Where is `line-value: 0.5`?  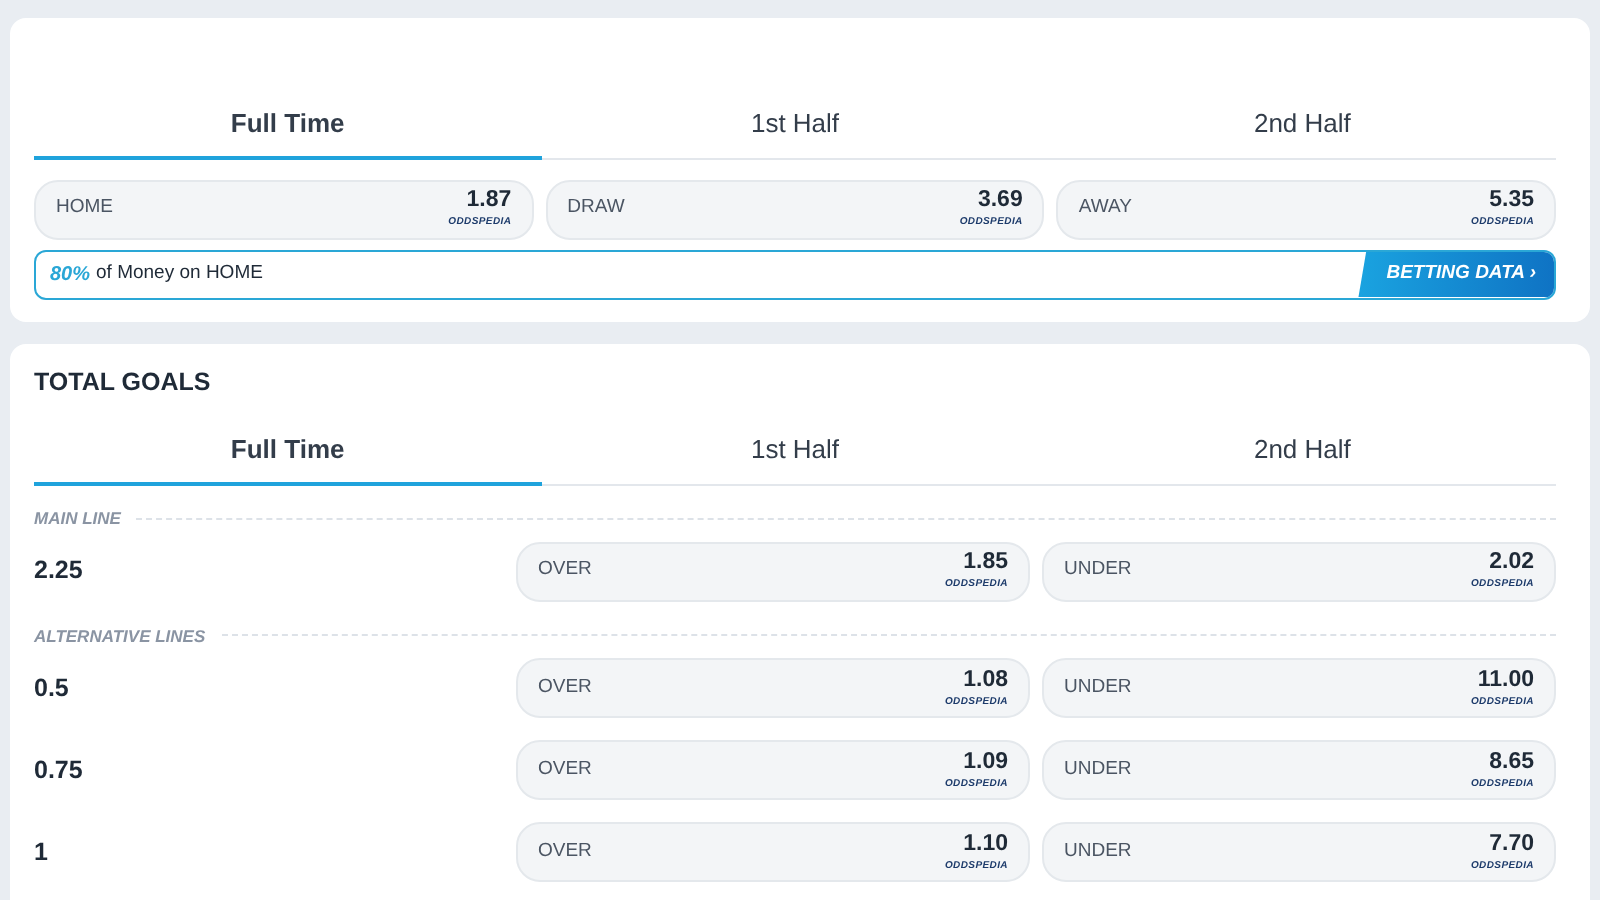
line-value: 0.5 is located at coordinates (52, 688).